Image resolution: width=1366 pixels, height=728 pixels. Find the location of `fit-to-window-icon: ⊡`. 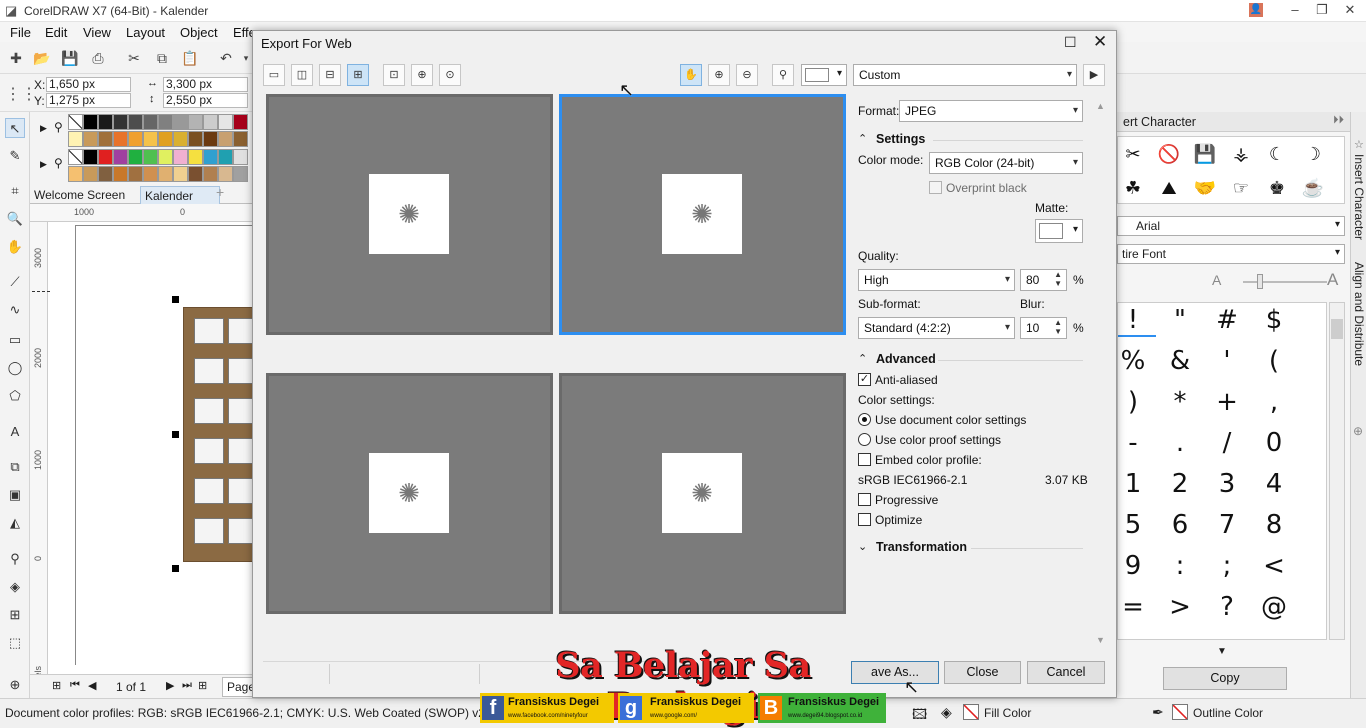

fit-to-window-icon: ⊡ is located at coordinates (394, 75).